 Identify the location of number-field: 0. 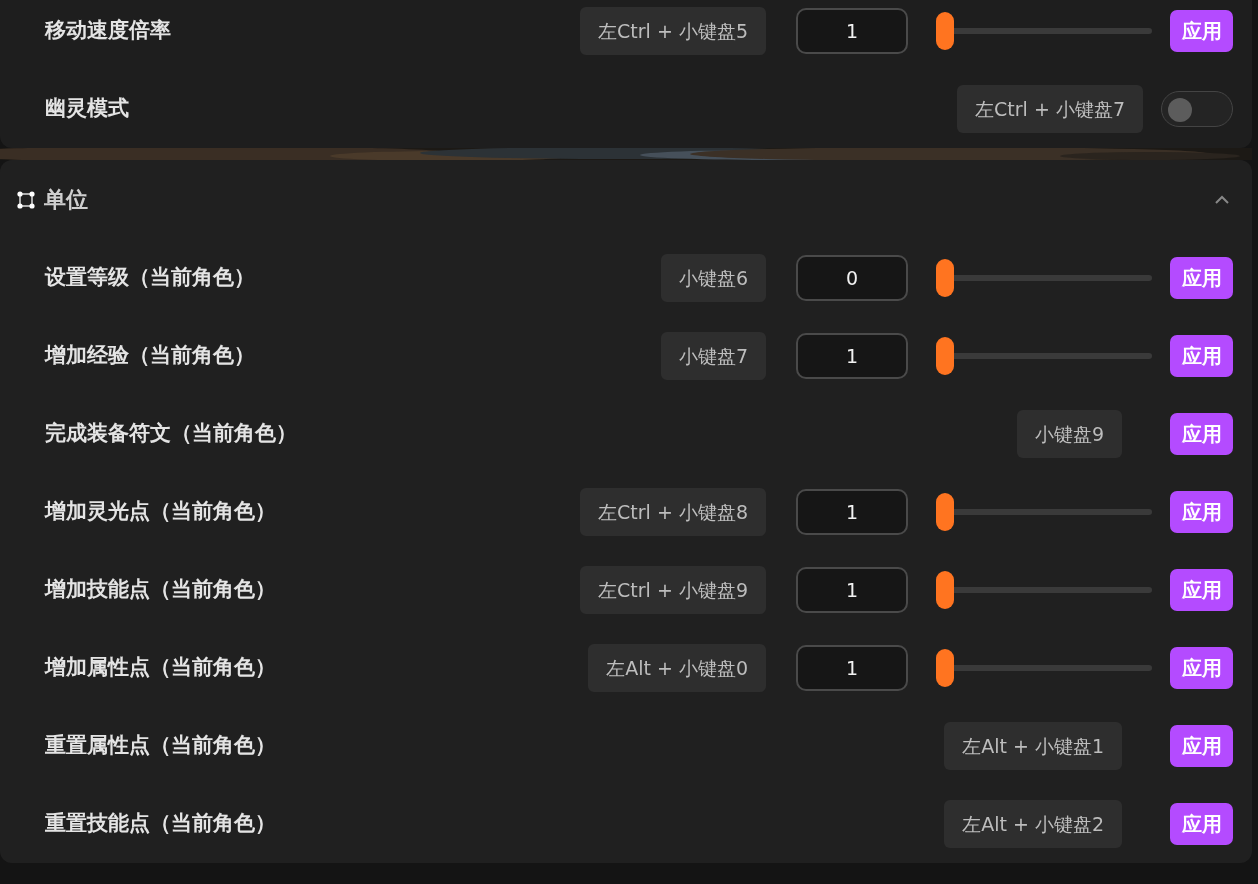
(852, 278).